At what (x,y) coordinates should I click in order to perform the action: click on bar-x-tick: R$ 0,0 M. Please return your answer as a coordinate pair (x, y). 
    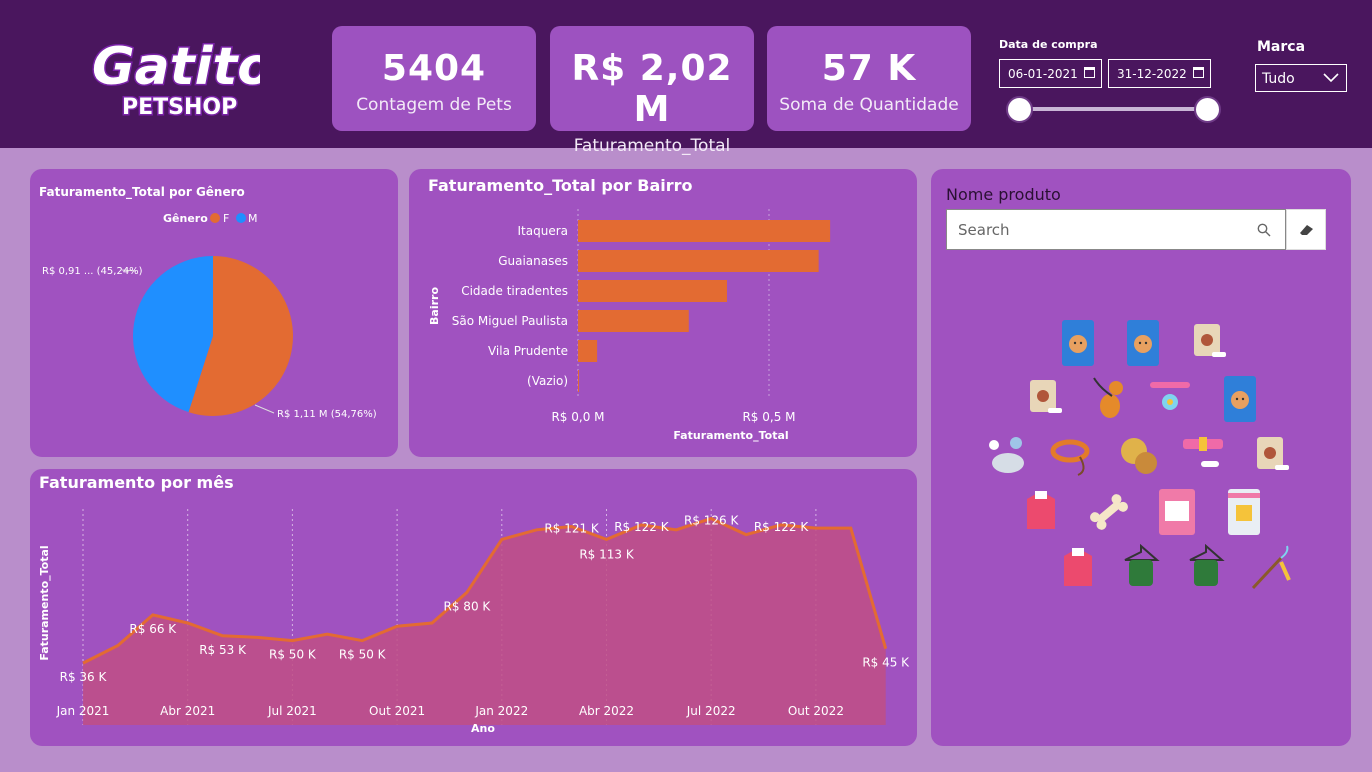
    Looking at the image, I should click on (577, 417).